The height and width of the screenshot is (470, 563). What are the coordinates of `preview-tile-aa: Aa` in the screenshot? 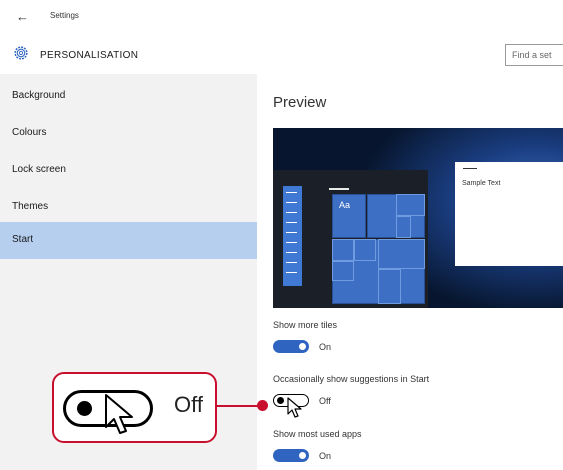 It's located at (349, 216).